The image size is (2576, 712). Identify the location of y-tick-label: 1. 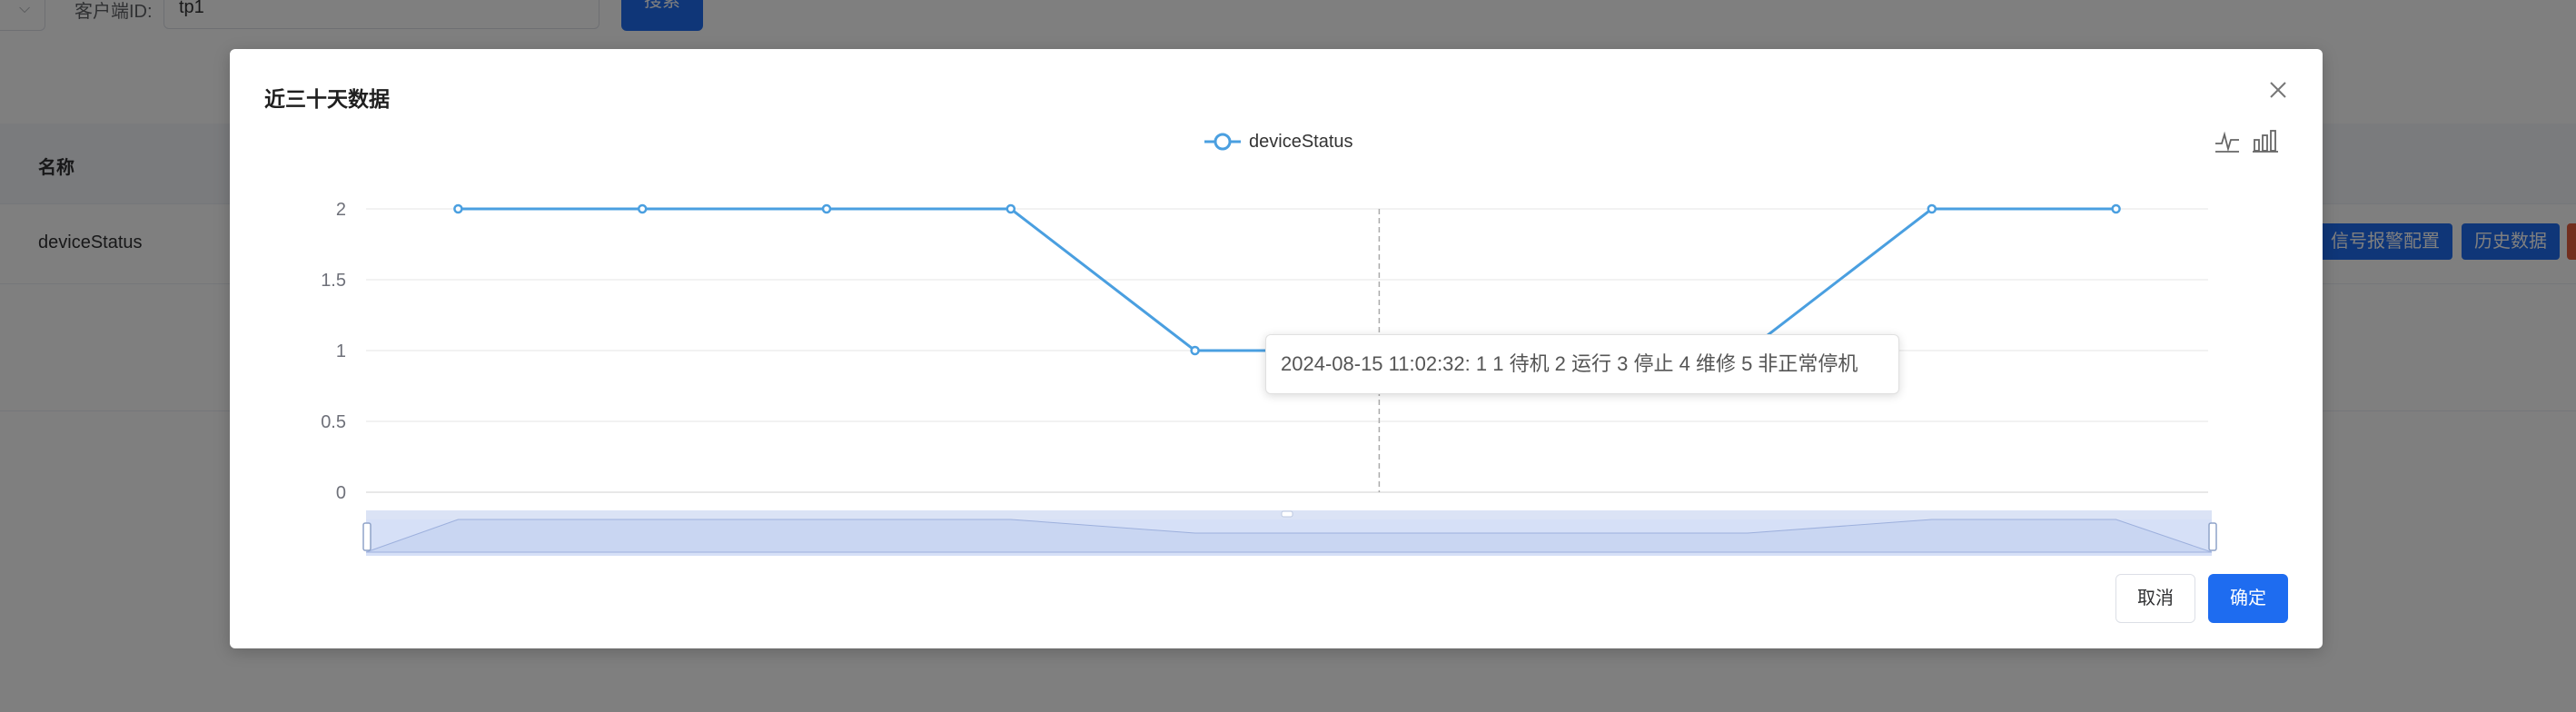
(341, 351).